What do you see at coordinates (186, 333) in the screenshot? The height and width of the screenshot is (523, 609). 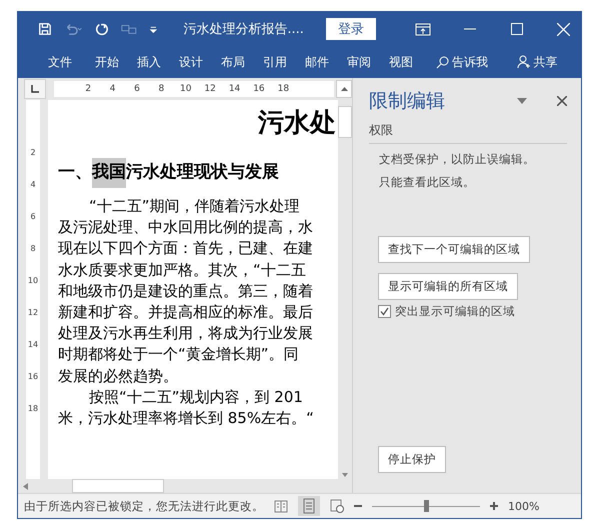 I see `paragraph-line: 处理及污水再生利用，将成为行业发展` at bounding box center [186, 333].